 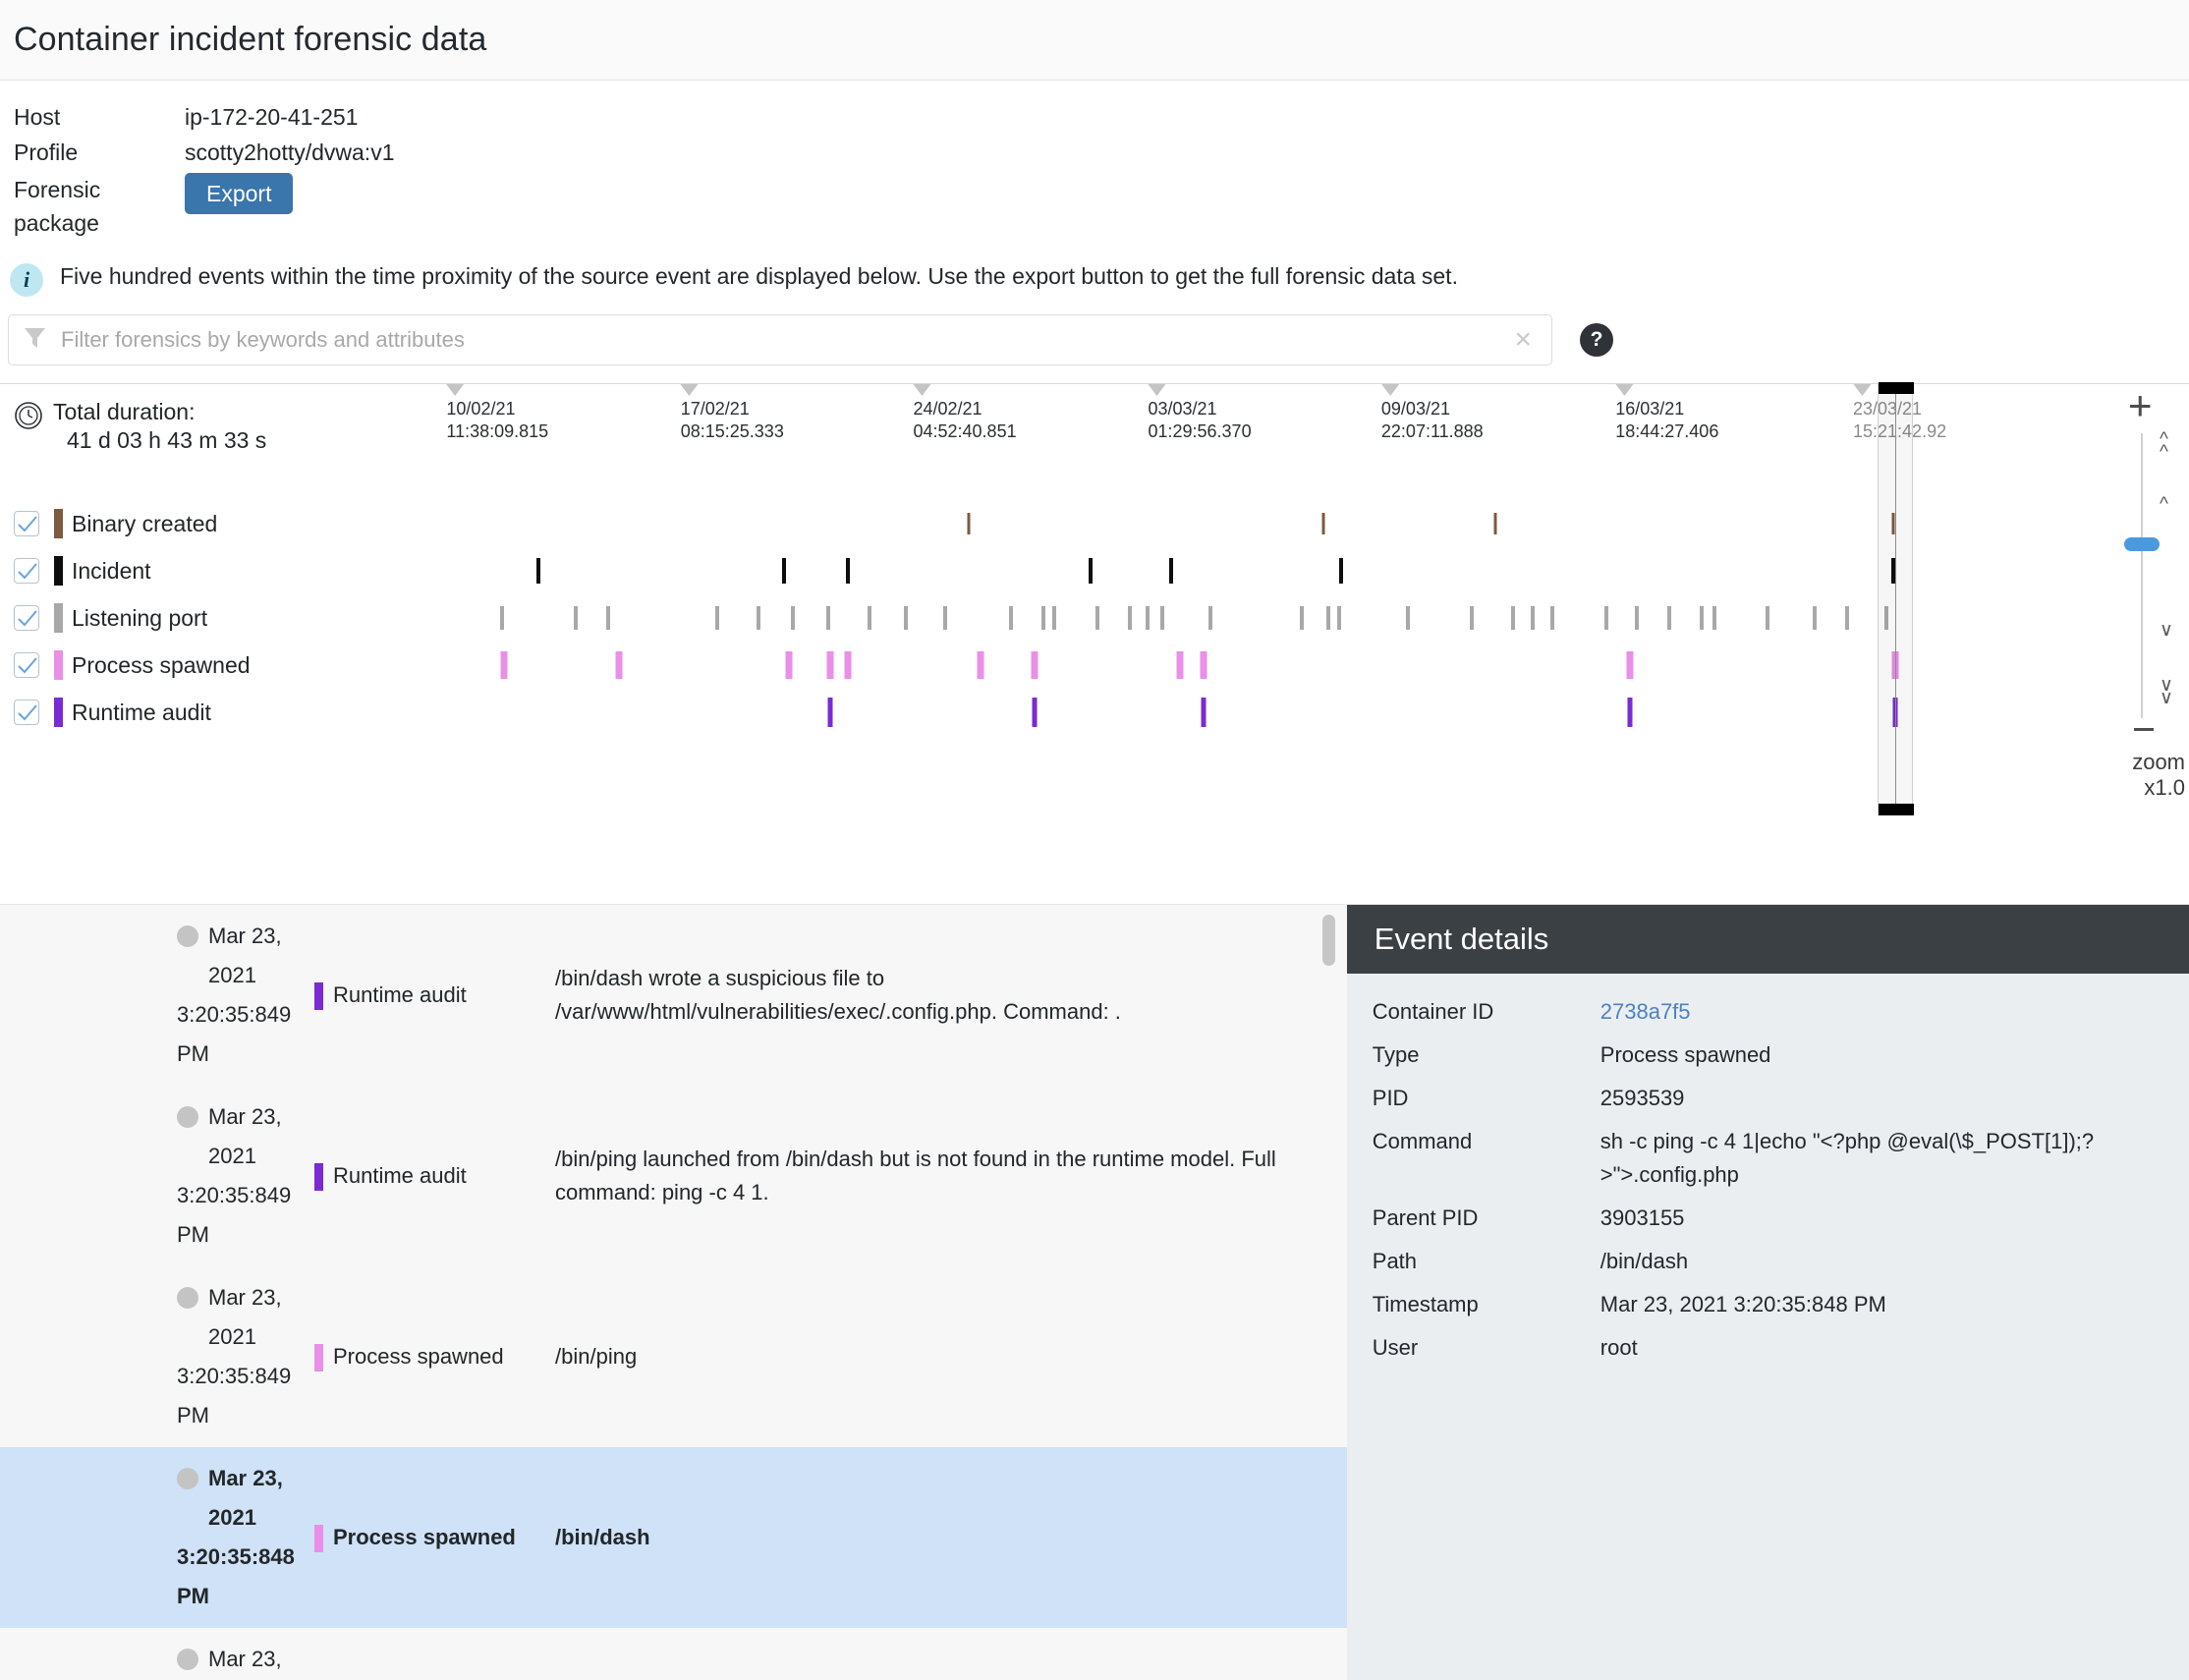 What do you see at coordinates (1781, 1055) in the screenshot?
I see `detail-row: Type Process spawned` at bounding box center [1781, 1055].